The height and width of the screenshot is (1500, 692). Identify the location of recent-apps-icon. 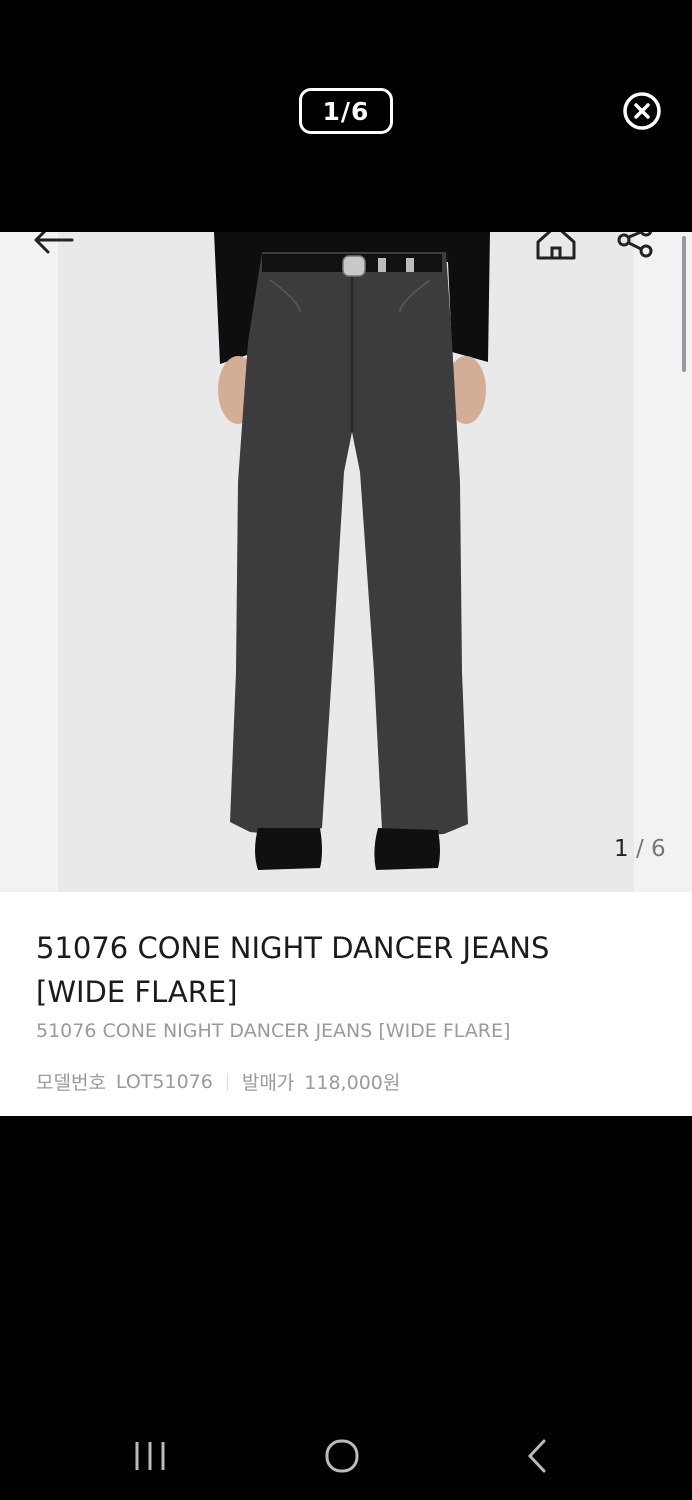
(150, 1456).